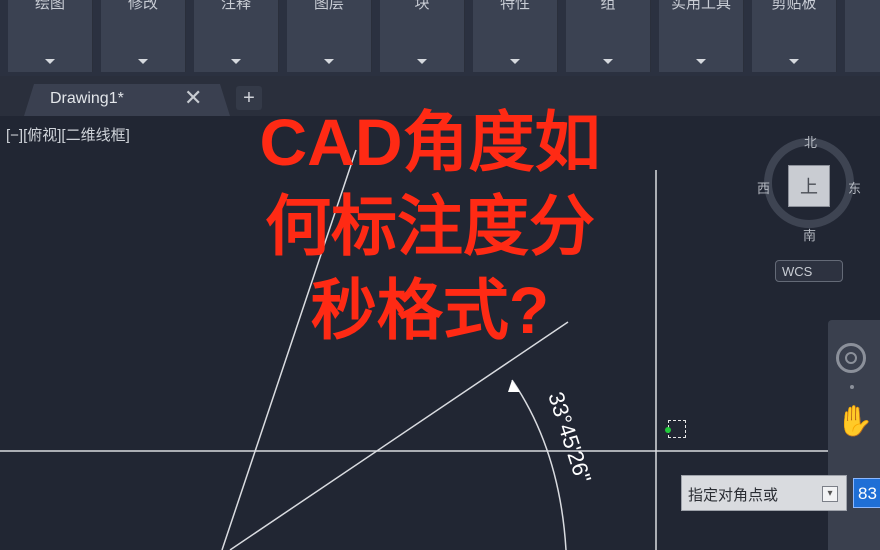  I want to click on pan-hand-icon: ✋, so click(854, 421).